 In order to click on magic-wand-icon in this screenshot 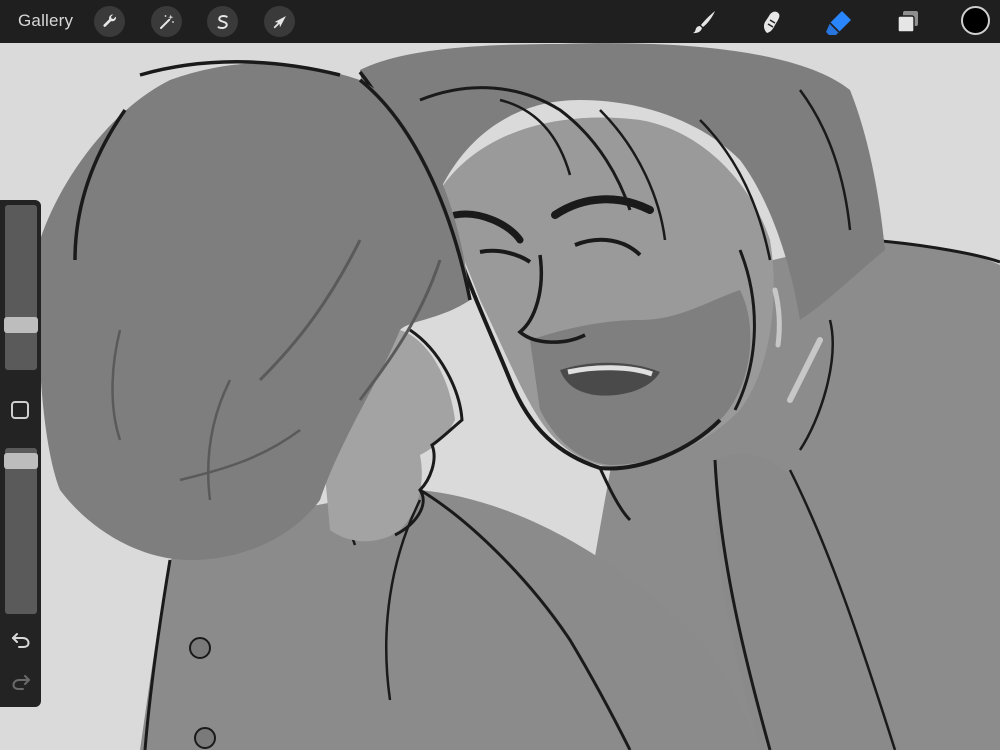, I will do `click(166, 21)`.